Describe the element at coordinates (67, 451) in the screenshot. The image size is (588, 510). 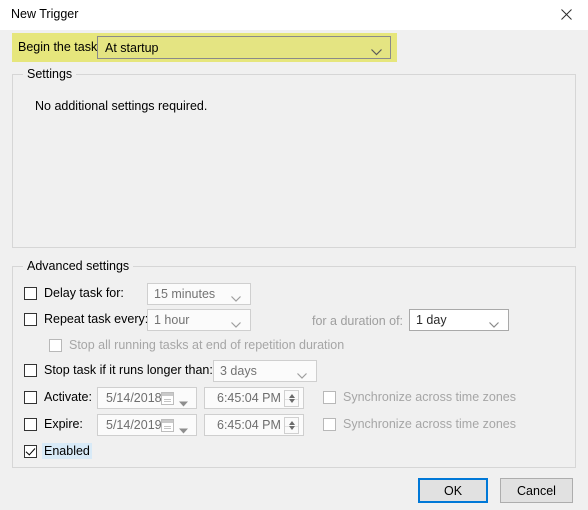
I see `enabled-label: Enabled` at that location.